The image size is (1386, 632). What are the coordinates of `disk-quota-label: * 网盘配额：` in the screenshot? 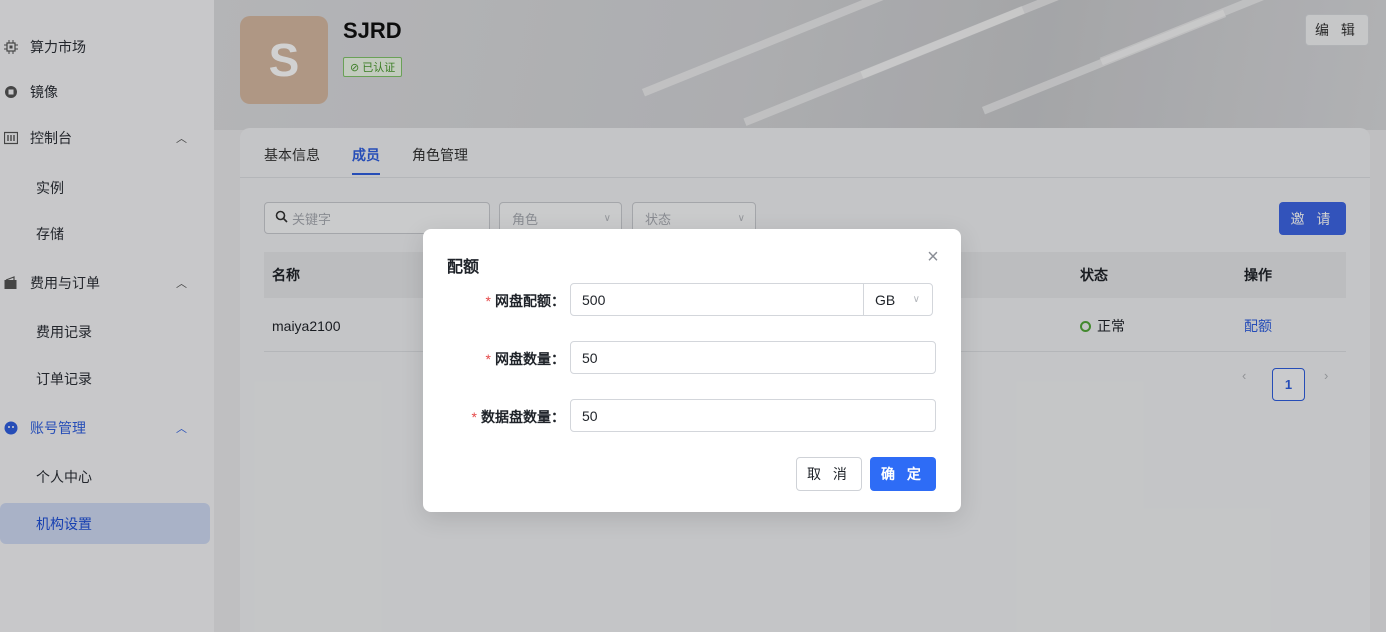 It's located at (525, 301).